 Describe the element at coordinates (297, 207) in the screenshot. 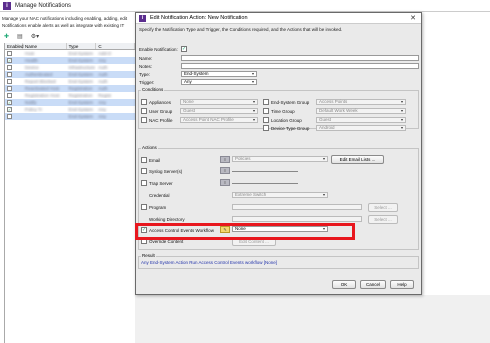

I see `program-field` at that location.